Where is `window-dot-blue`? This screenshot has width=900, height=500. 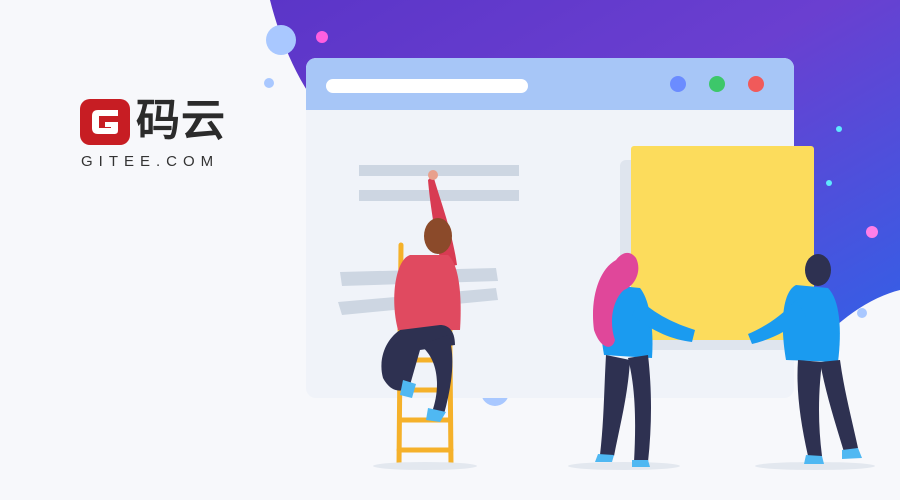 window-dot-blue is located at coordinates (678, 84).